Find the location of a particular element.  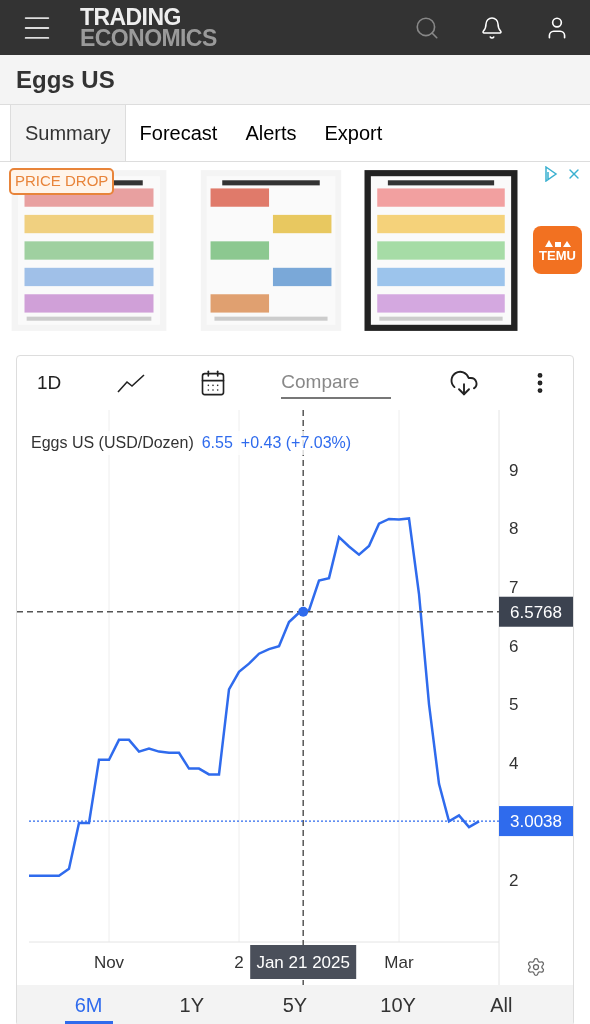

legend-value: 6.55 is located at coordinates (217, 443).